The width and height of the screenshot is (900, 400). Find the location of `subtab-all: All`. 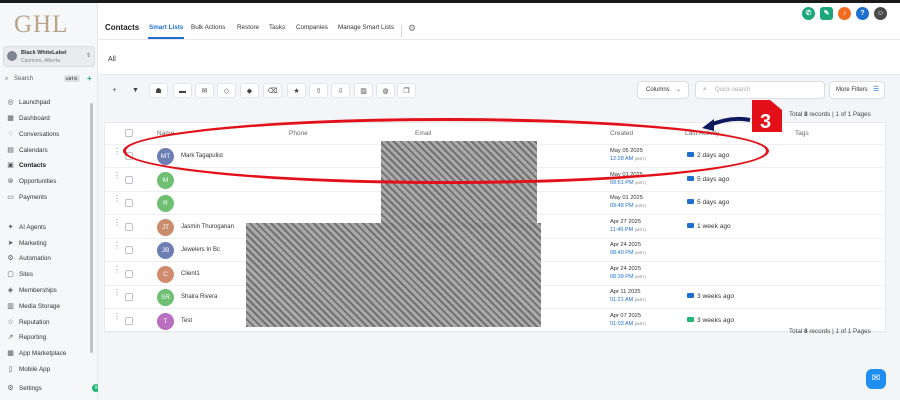

subtab-all: All is located at coordinates (112, 59).